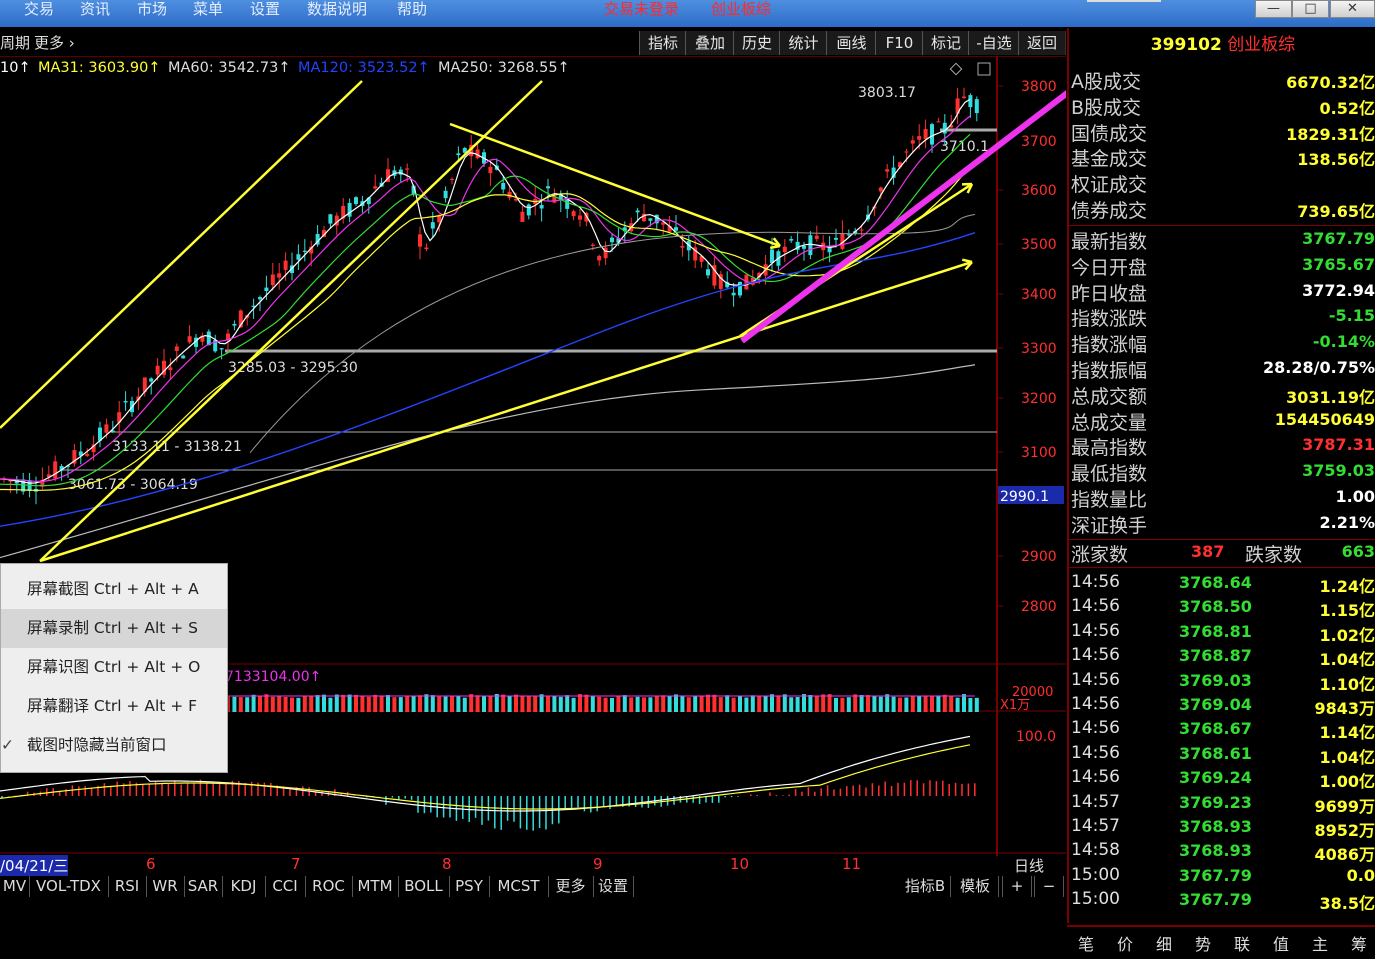 Image resolution: width=1375 pixels, height=959 pixels. What do you see at coordinates (1273, 9) in the screenshot?
I see `minimize-button: —` at bounding box center [1273, 9].